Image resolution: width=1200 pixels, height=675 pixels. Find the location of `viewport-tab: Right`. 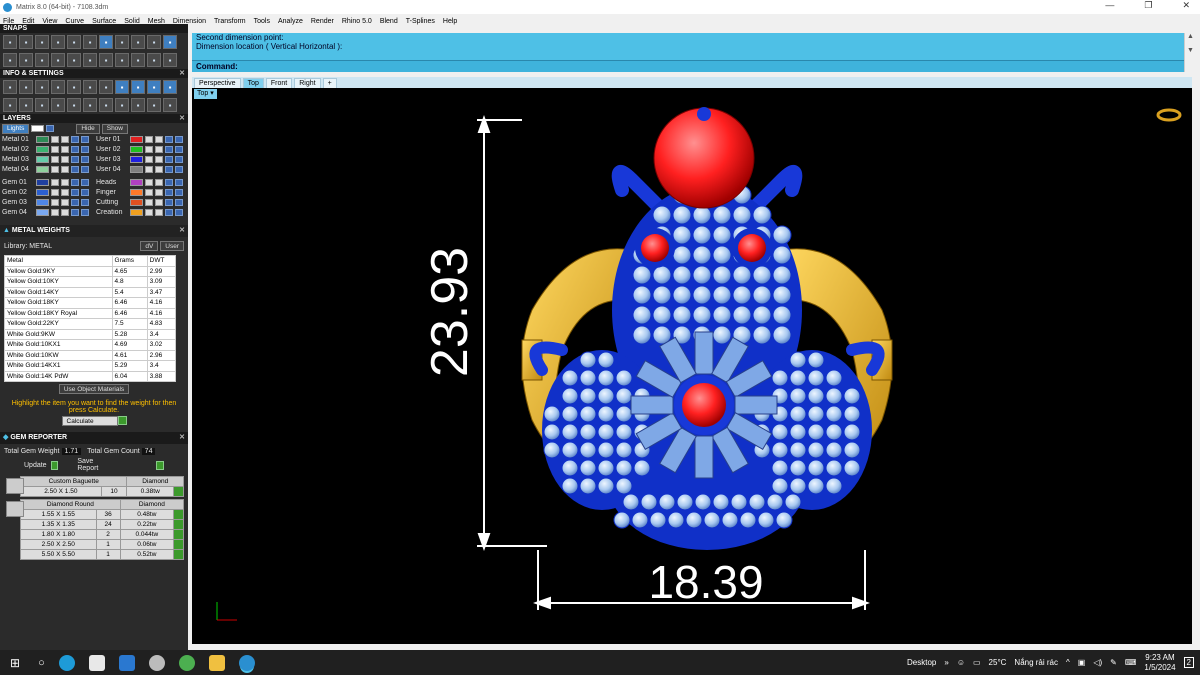

viewport-tab: Right is located at coordinates (307, 83).